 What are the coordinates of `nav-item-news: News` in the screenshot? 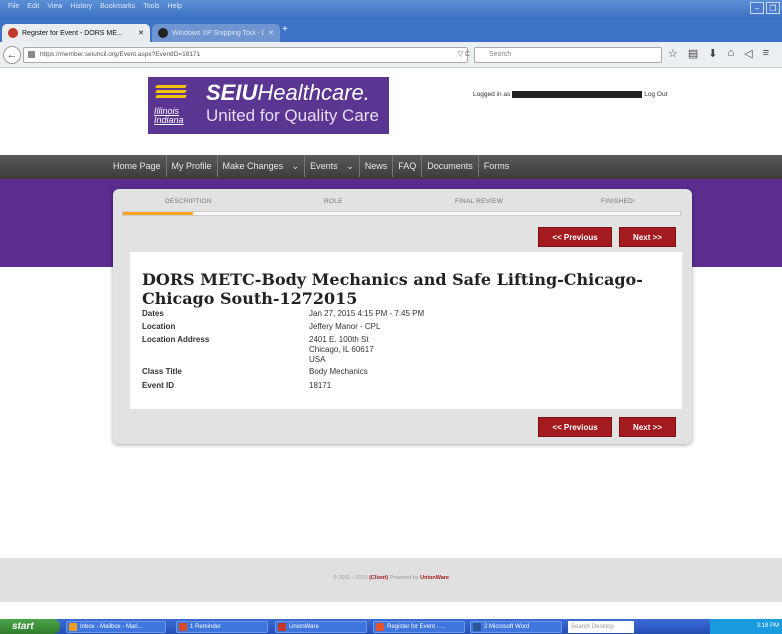 It's located at (377, 166).